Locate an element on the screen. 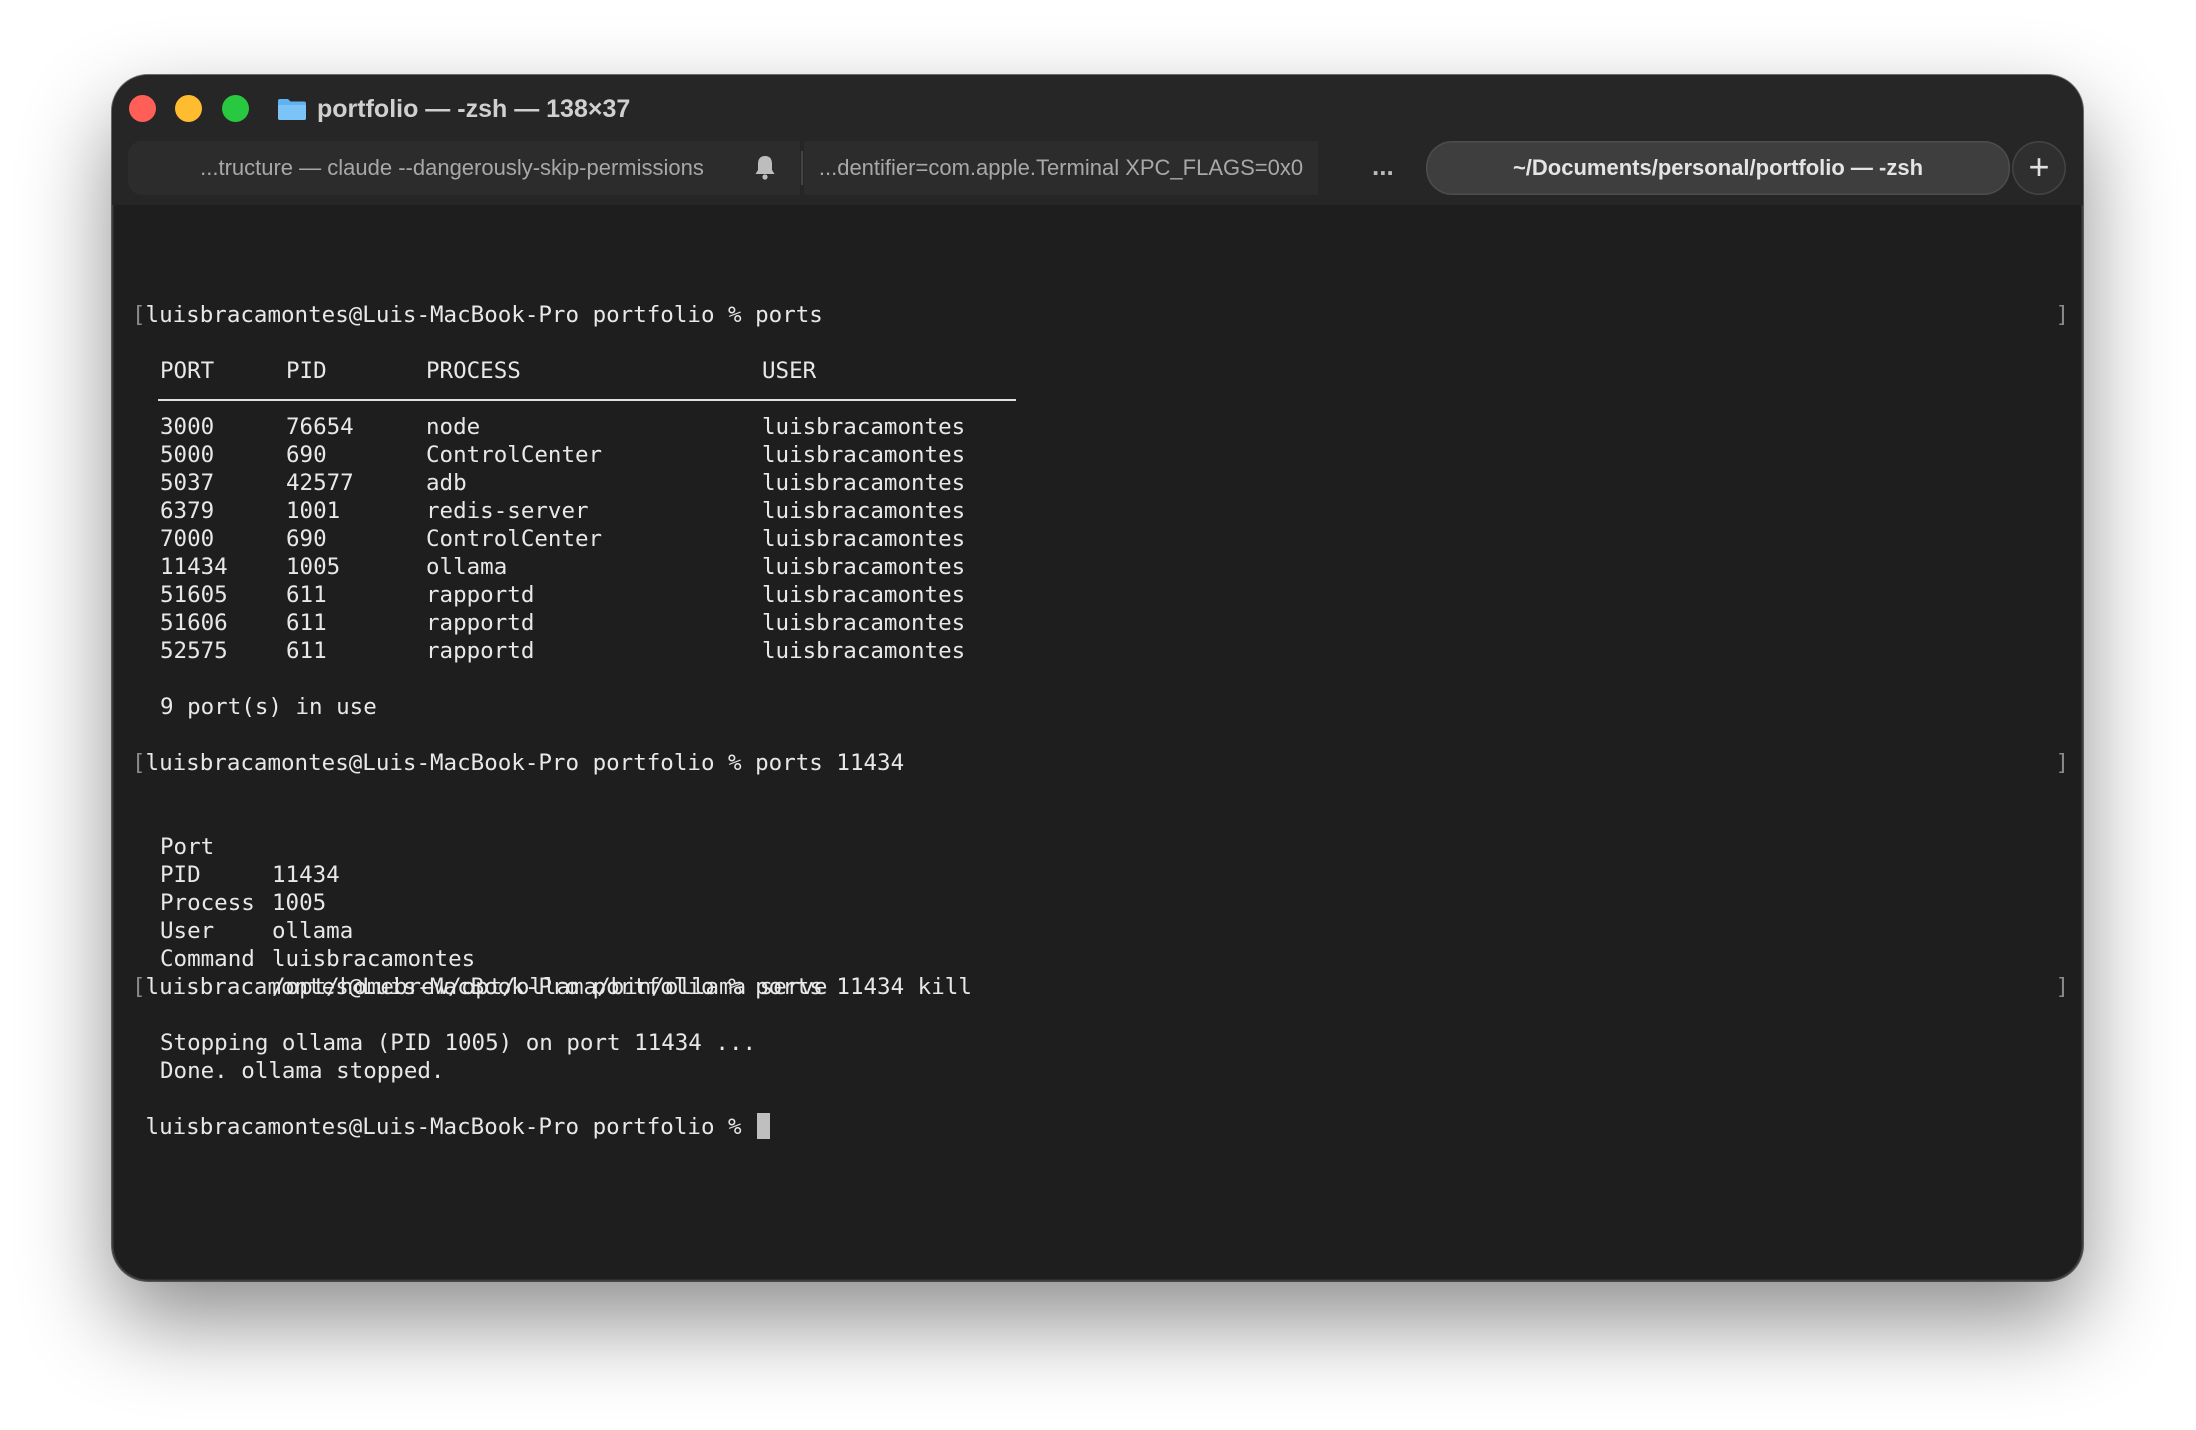 The height and width of the screenshot is (1430, 2196). text-cursor is located at coordinates (764, 1126).